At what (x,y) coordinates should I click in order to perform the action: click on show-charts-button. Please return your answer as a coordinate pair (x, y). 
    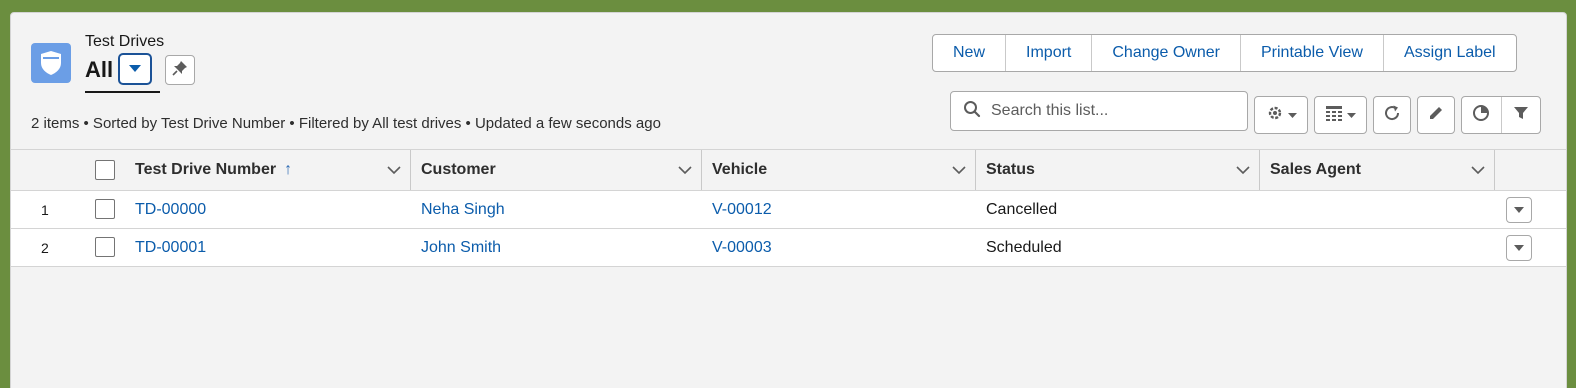
    Looking at the image, I should click on (1482, 115).